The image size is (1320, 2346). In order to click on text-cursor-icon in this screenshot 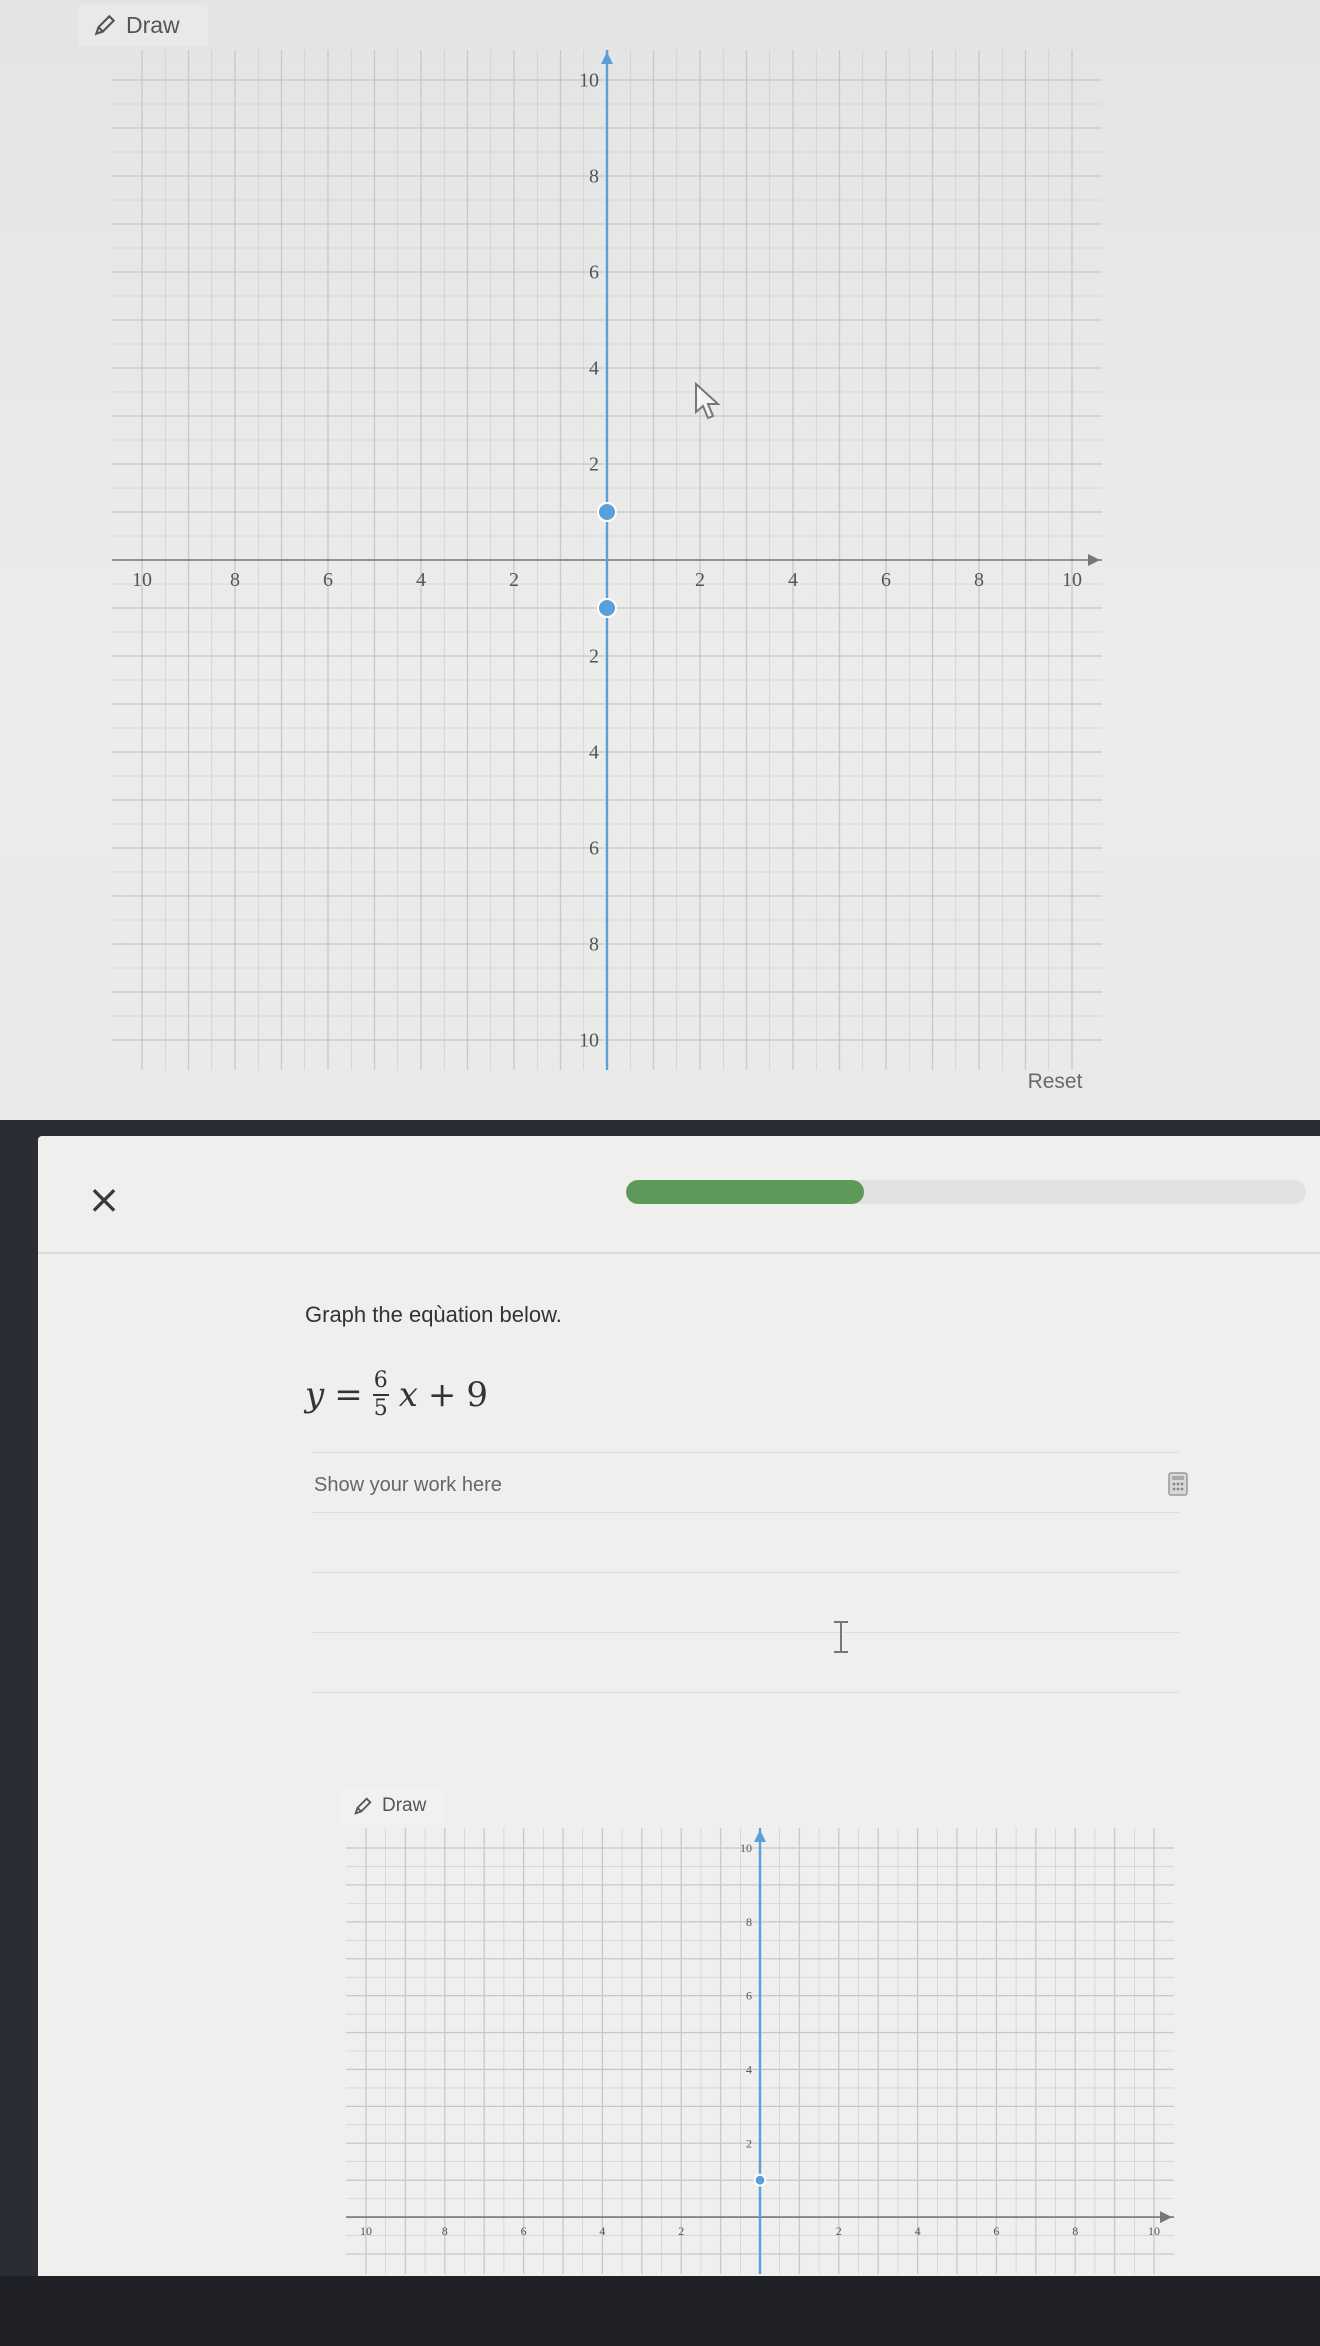, I will do `click(841, 1637)`.